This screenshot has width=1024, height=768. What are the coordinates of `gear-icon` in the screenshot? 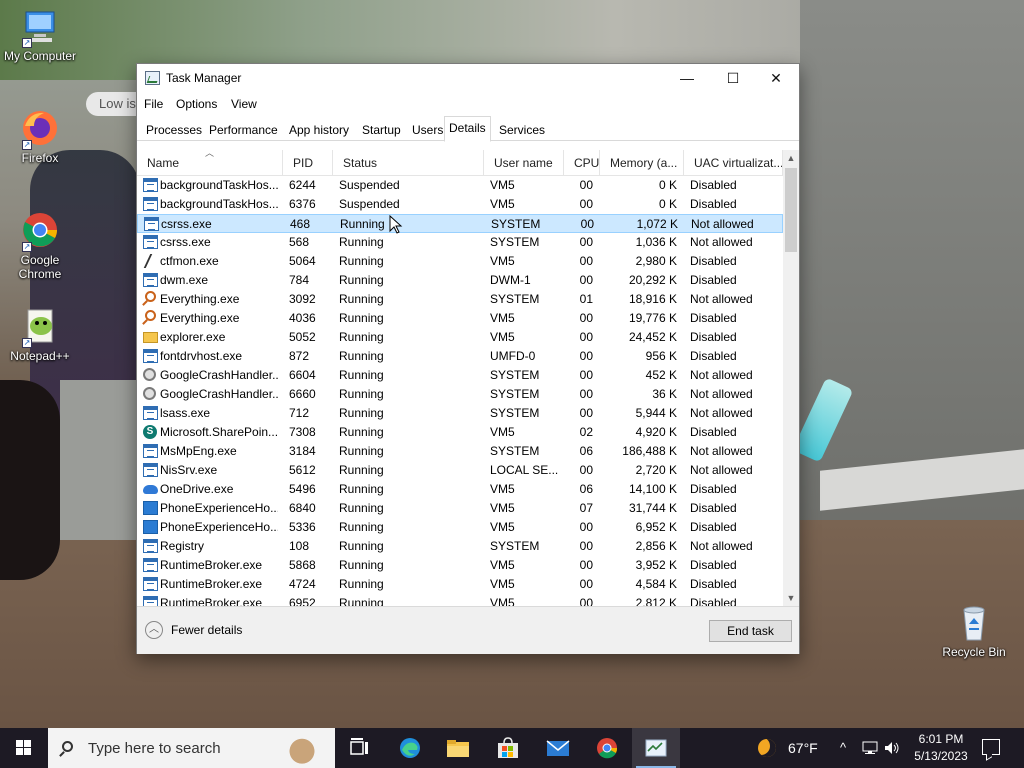 It's located at (149, 374).